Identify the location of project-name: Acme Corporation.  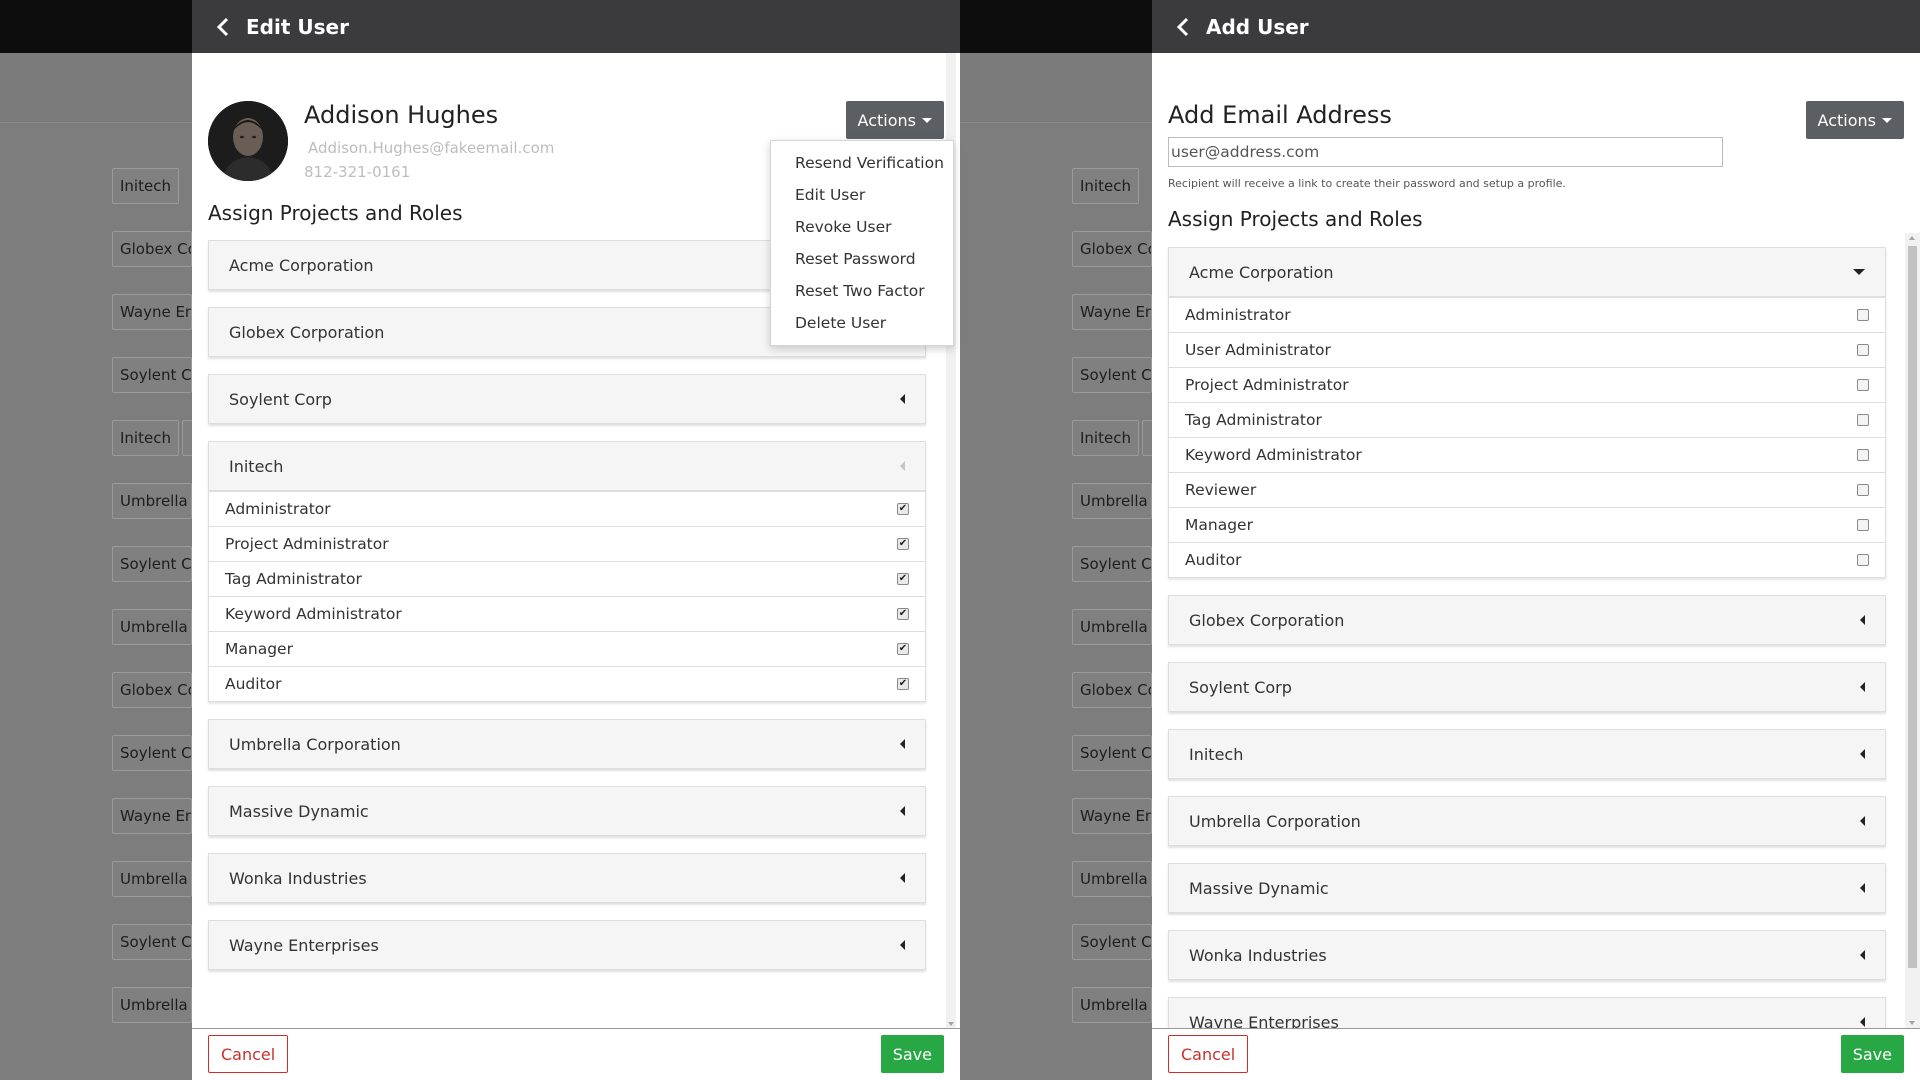
(301, 265).